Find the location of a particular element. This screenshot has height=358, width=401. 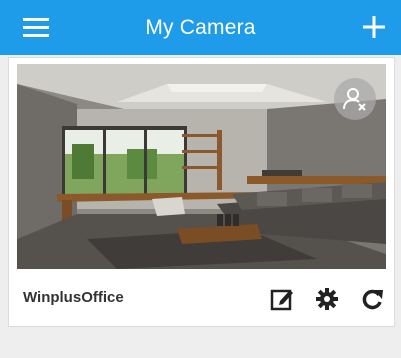

menu-button is located at coordinates (37, 27).